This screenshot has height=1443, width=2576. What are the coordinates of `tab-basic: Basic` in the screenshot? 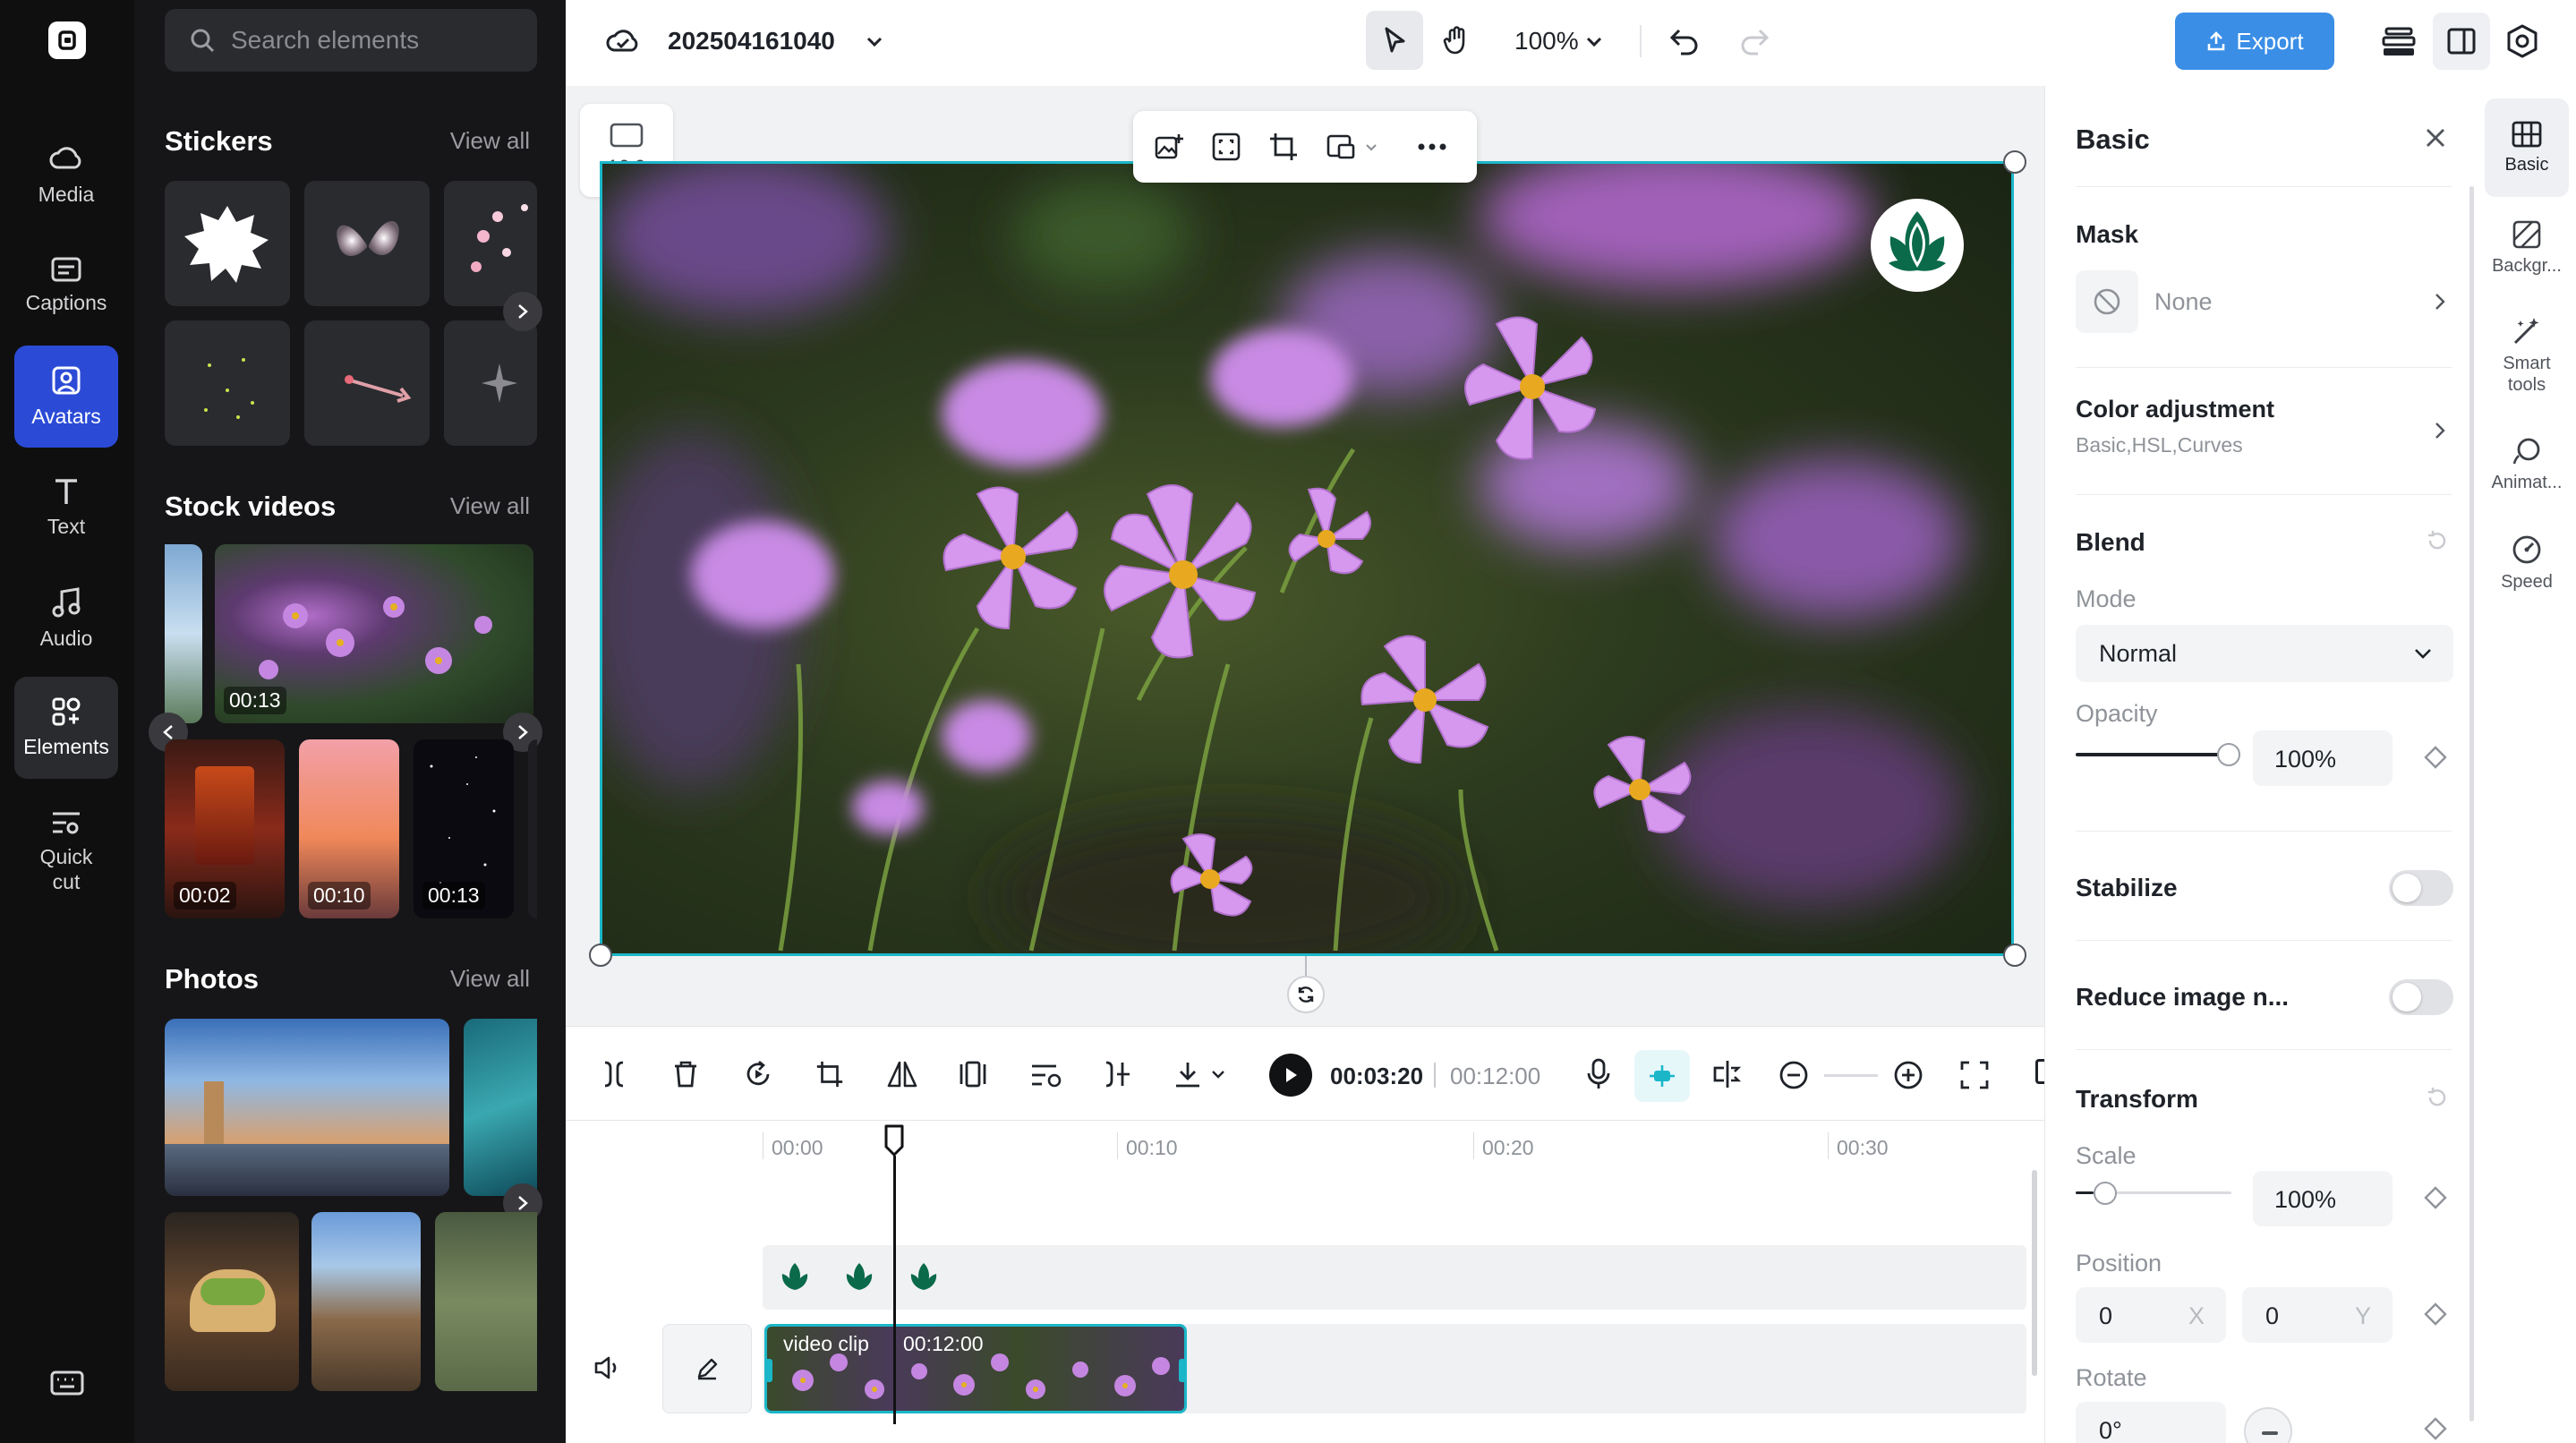 It's located at (2527, 147).